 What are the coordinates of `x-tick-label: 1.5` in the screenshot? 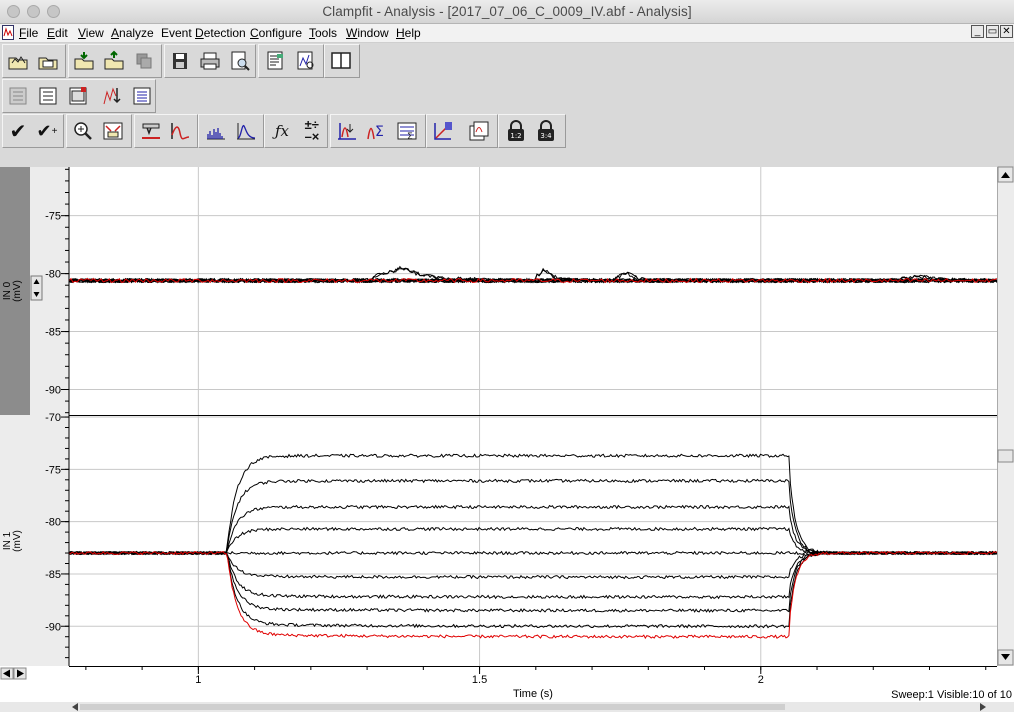 It's located at (479, 680).